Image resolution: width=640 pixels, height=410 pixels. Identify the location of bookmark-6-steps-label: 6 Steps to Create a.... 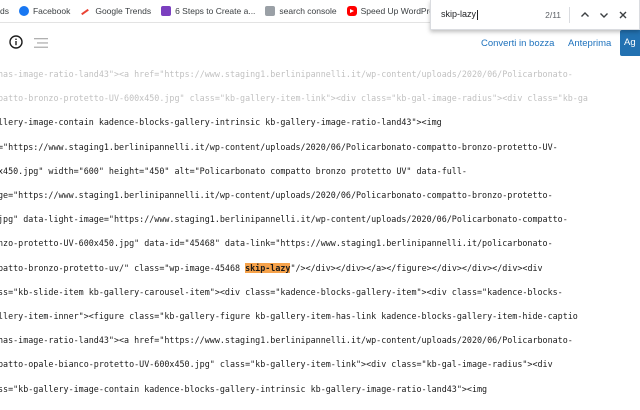
(215, 11).